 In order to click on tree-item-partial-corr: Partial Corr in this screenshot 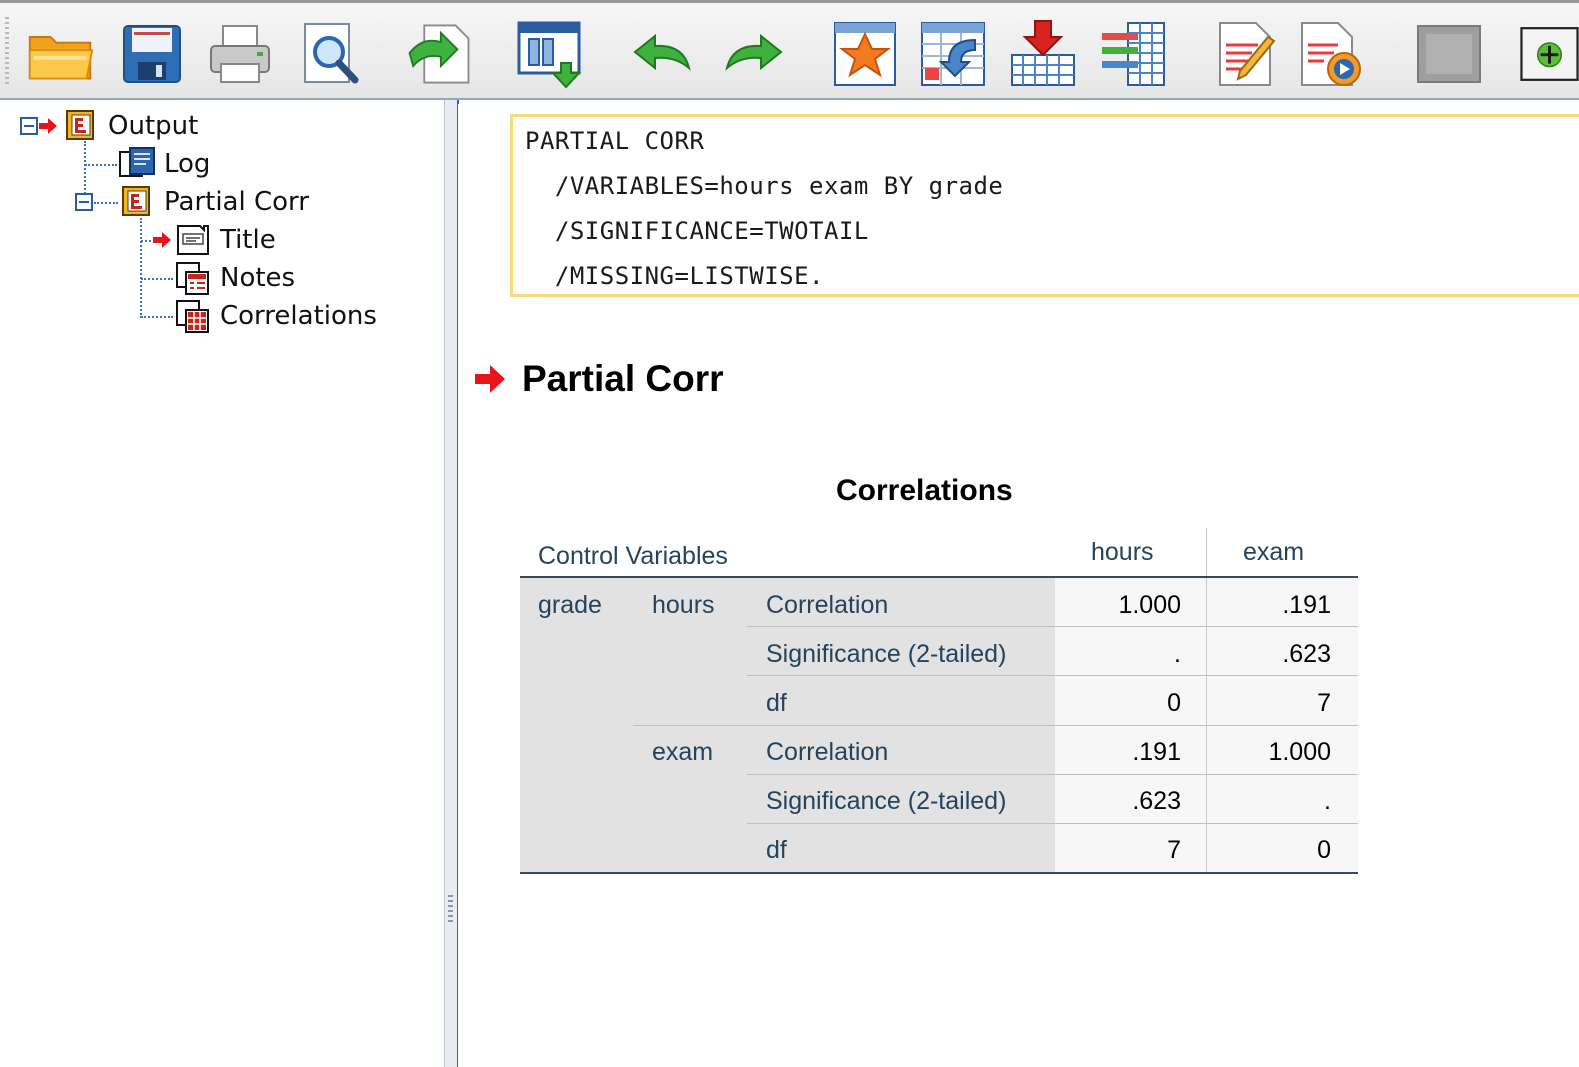, I will do `click(236, 202)`.